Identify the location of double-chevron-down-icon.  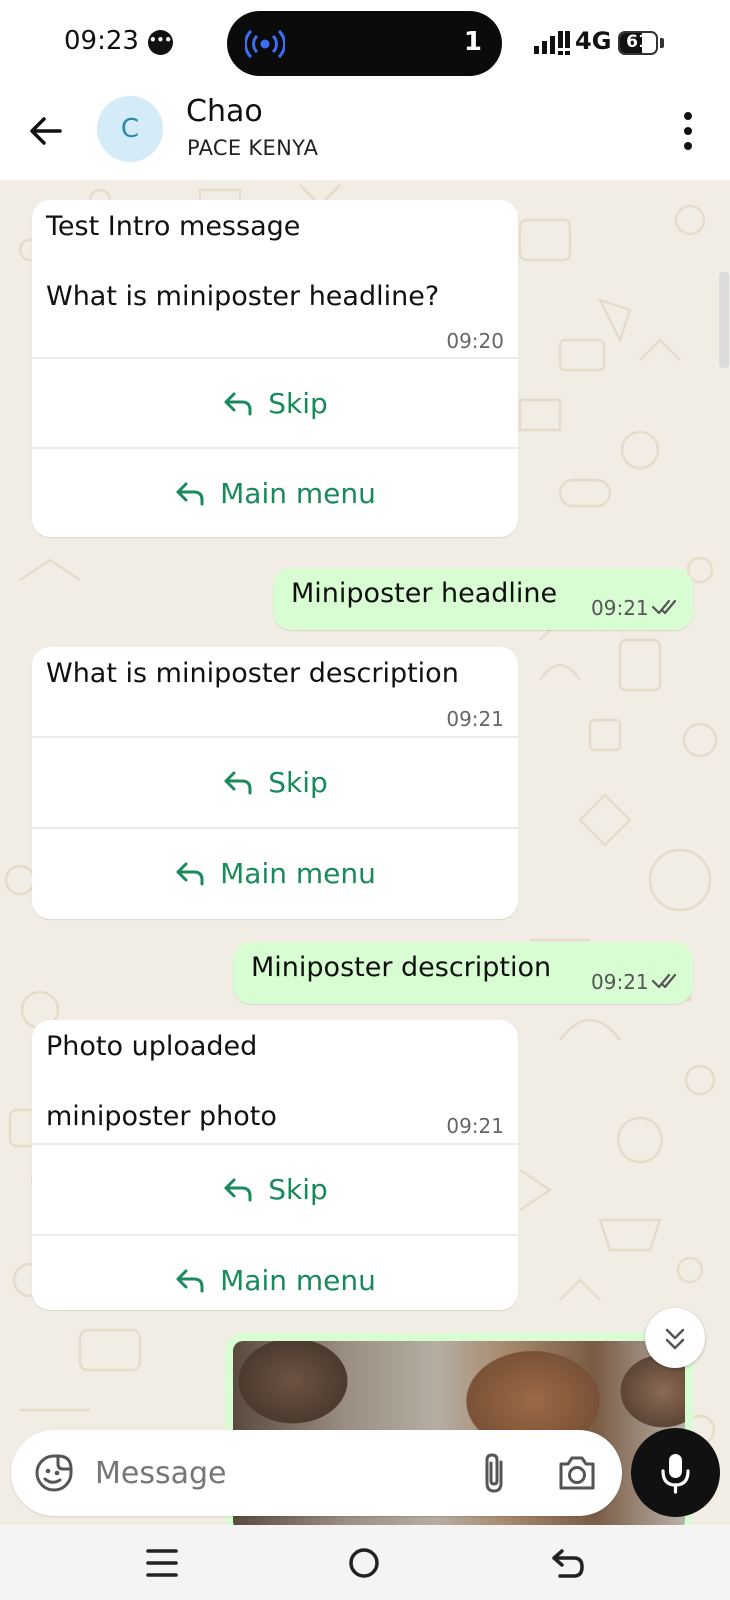
(675, 1339).